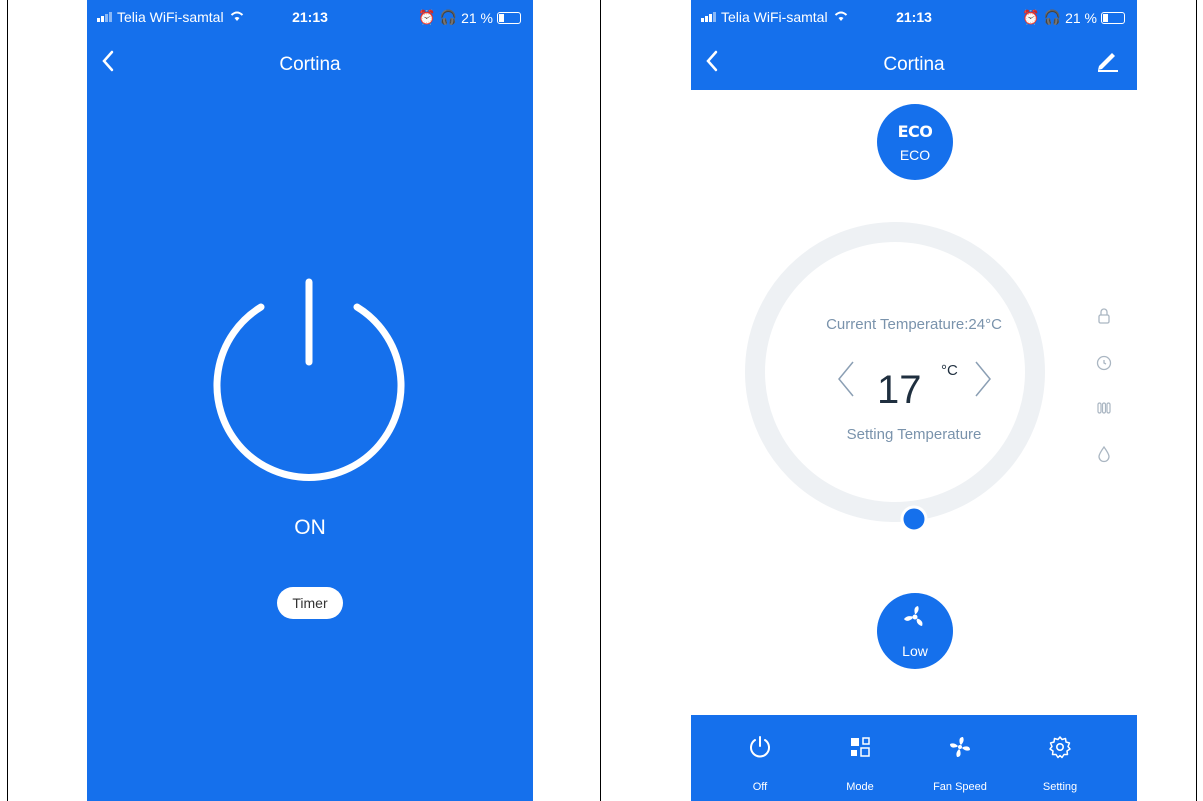  I want to click on heater-icon, so click(1104, 408).